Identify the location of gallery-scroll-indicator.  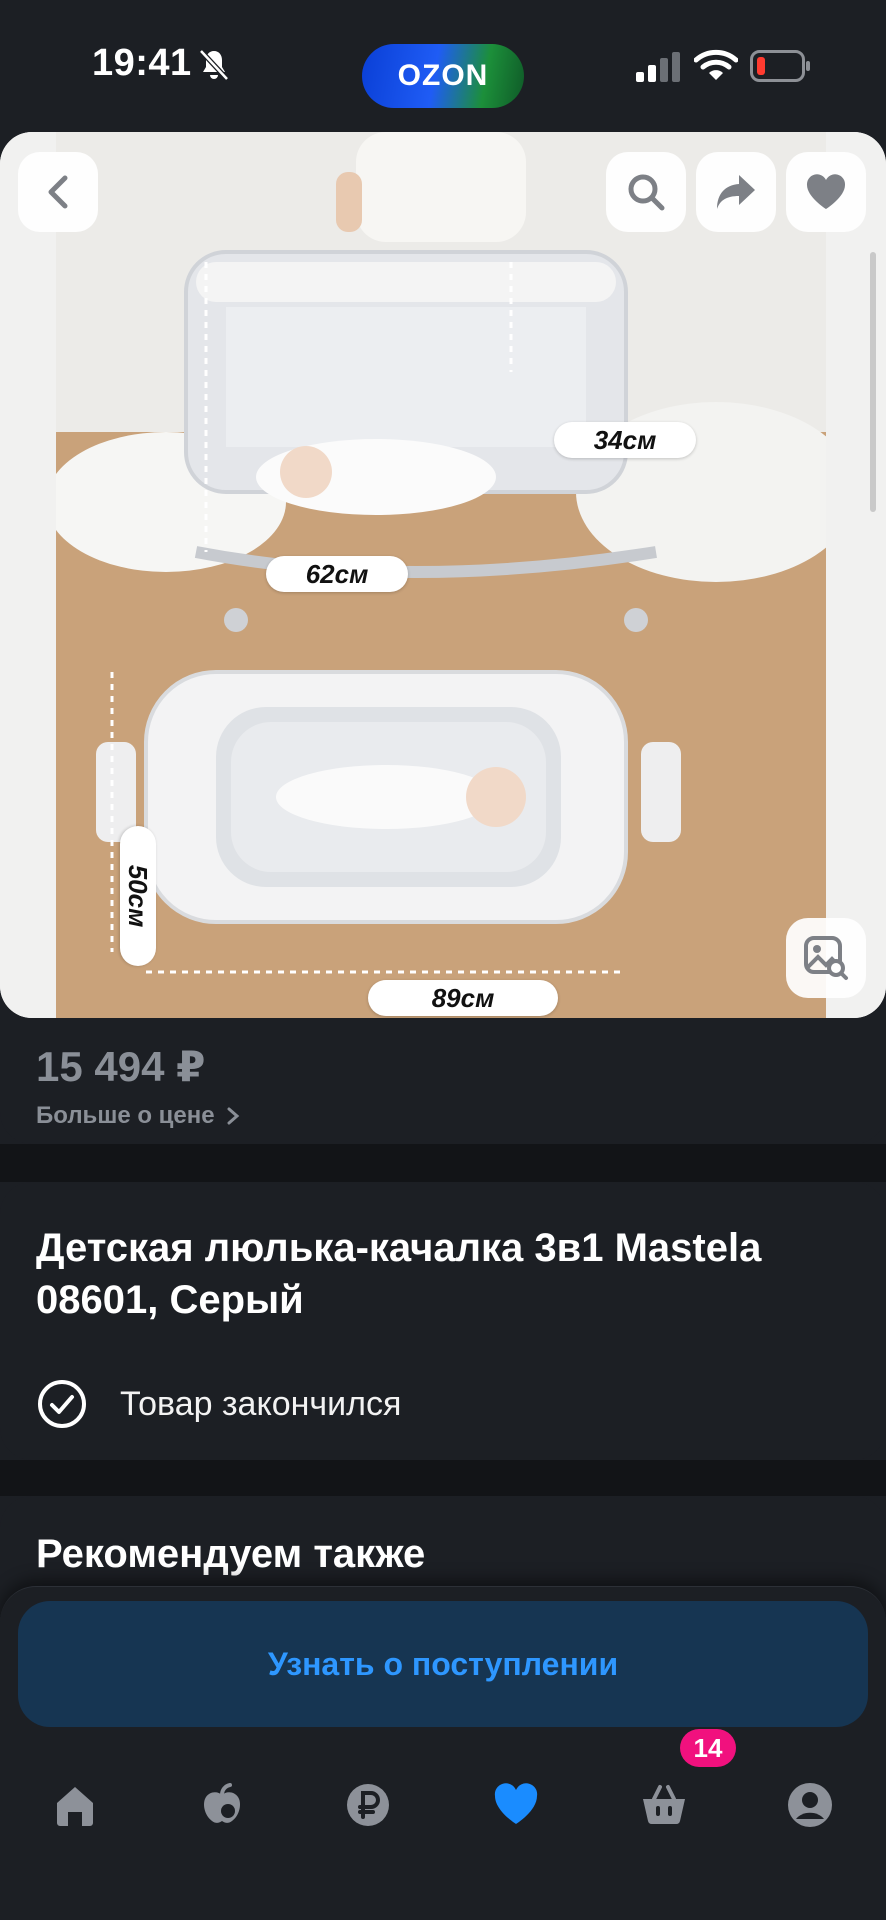
(873, 382).